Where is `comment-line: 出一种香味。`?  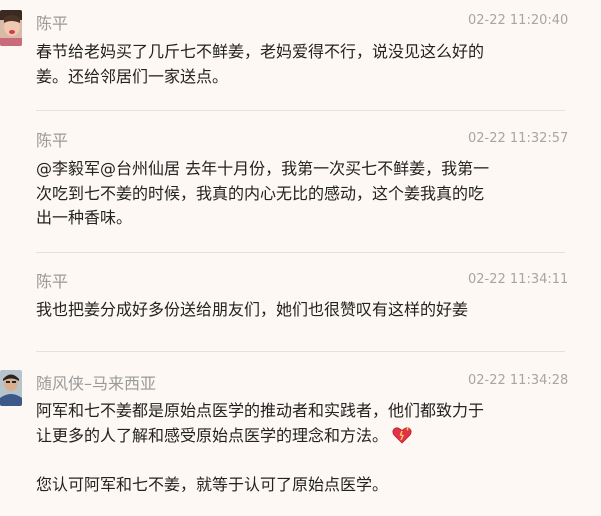
comment-line: 出一种香味。 is located at coordinates (84, 217).